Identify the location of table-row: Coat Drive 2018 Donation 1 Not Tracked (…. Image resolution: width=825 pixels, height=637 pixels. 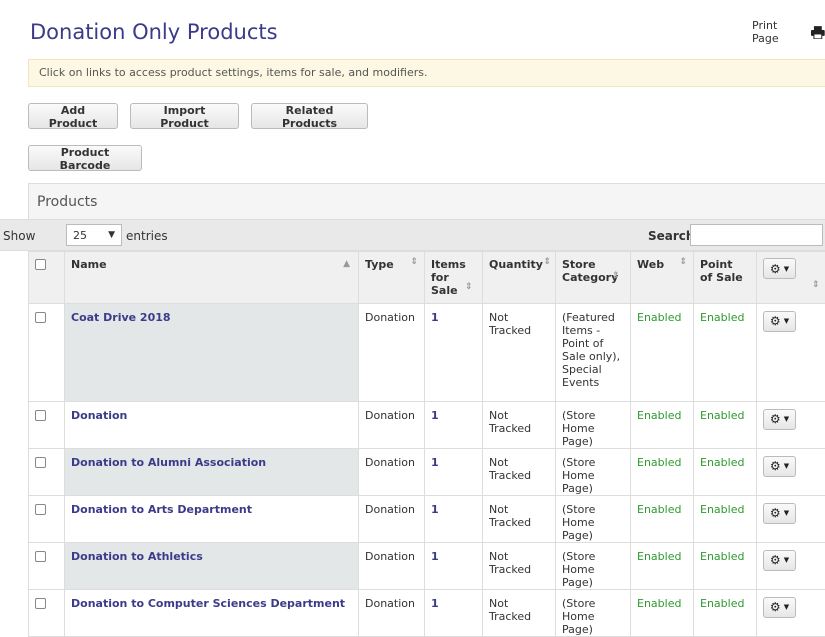
(427, 353).